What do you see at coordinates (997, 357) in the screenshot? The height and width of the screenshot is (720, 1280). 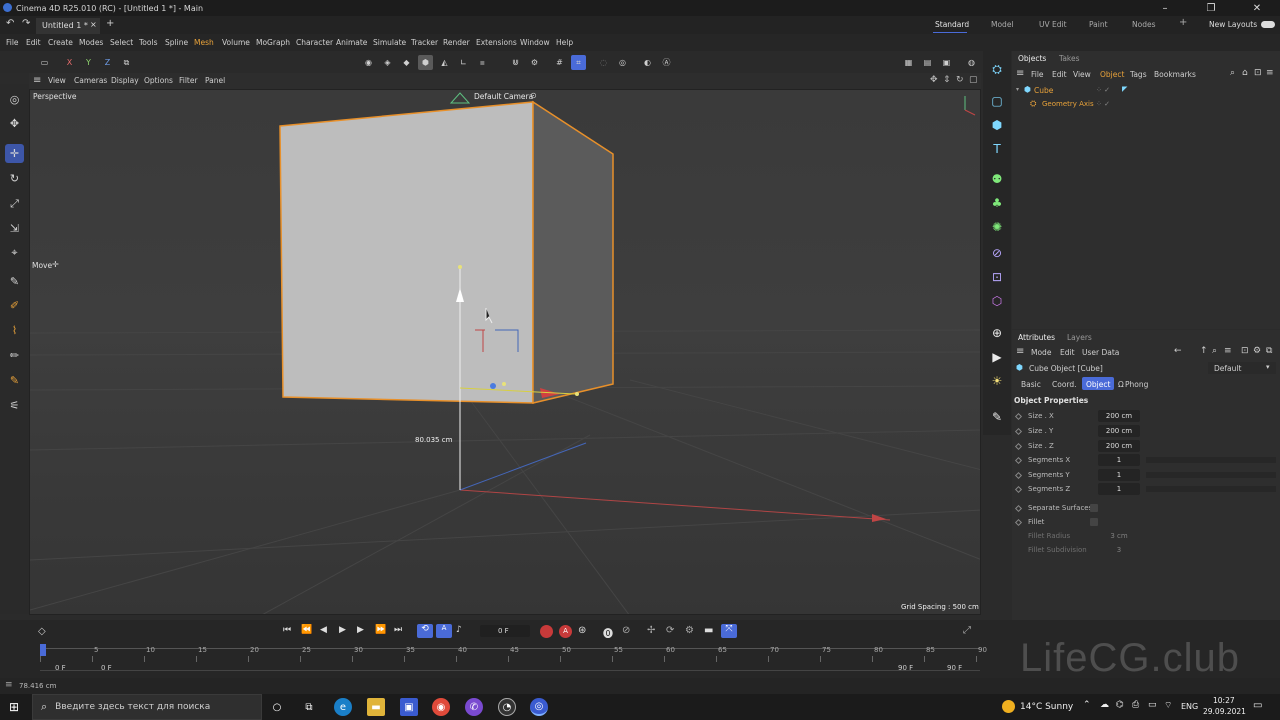 I see `camera-object-icon: ▶` at bounding box center [997, 357].